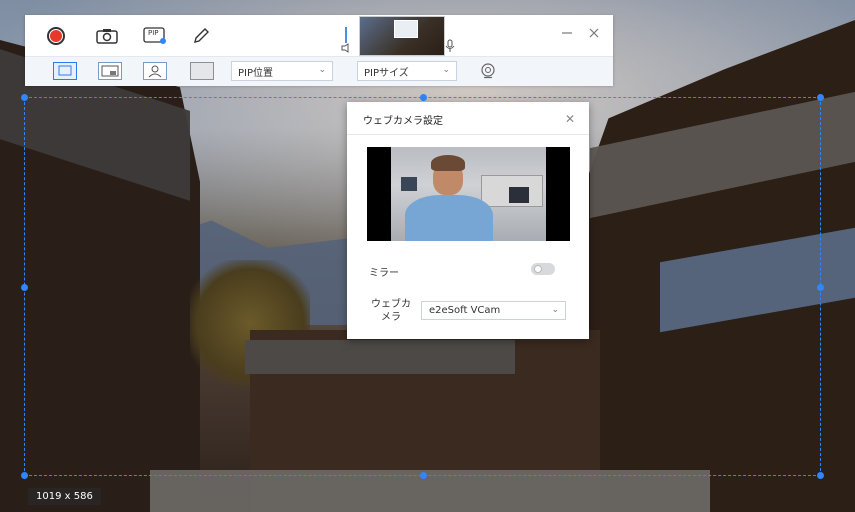  Describe the element at coordinates (282, 71) in the screenshot. I see `pip-position-dropdown: PIP位置 ⌄` at that location.